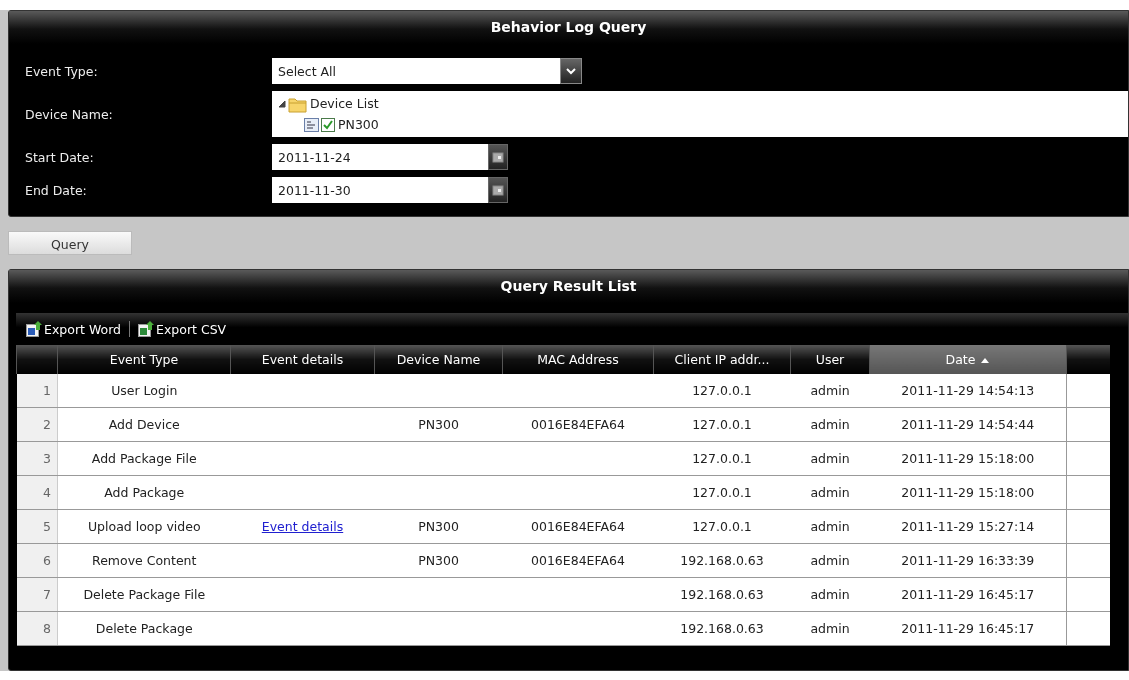 The height and width of the screenshot is (680, 1129). Describe the element at coordinates (37, 492) in the screenshot. I see `row-number: 4` at that location.